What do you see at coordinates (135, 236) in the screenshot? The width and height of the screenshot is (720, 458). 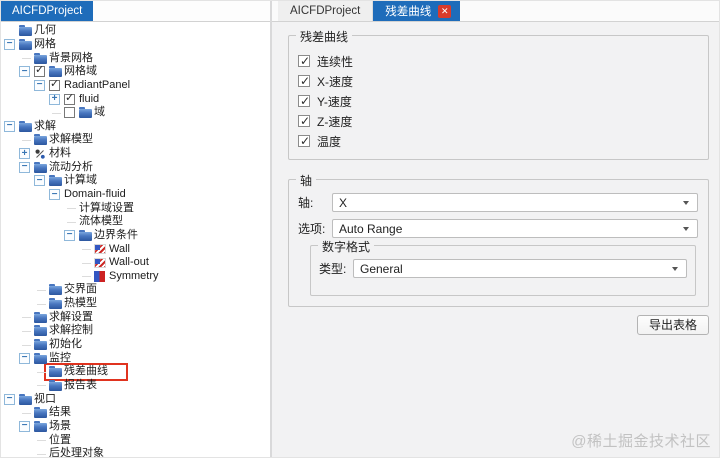 I see `tree-item: − 边界条件` at bounding box center [135, 236].